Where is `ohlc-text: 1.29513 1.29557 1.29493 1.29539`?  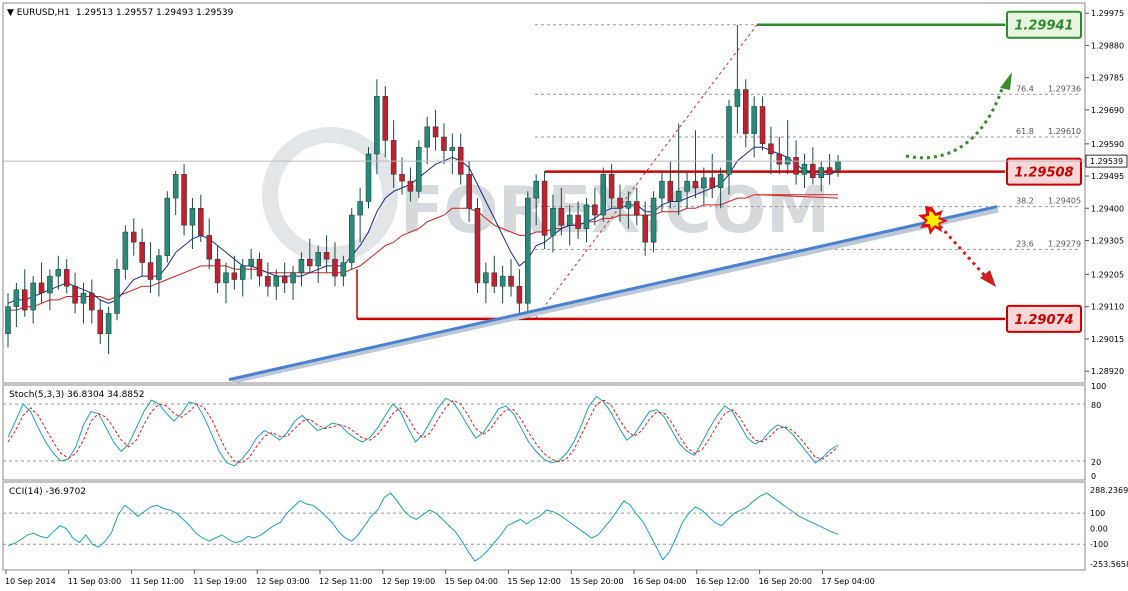
ohlc-text: 1.29513 1.29557 1.29493 1.29539 is located at coordinates (155, 13).